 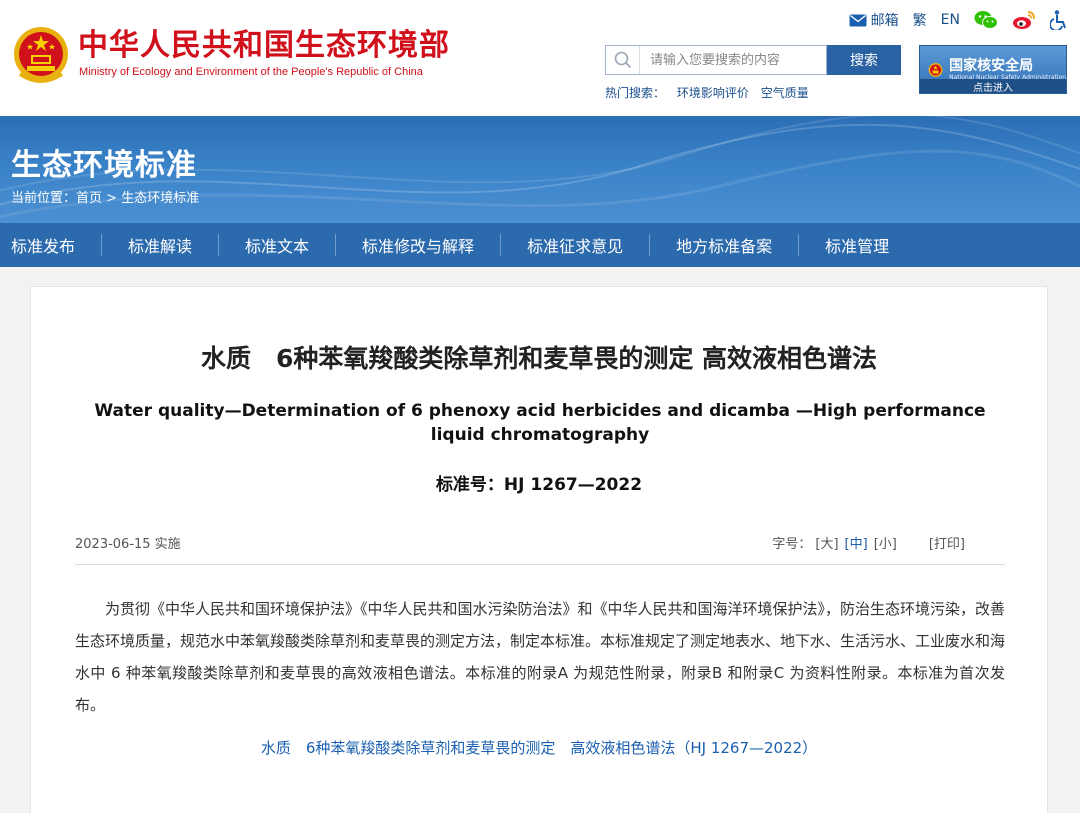 What do you see at coordinates (858, 20) in the screenshot?
I see `mail-icon` at bounding box center [858, 20].